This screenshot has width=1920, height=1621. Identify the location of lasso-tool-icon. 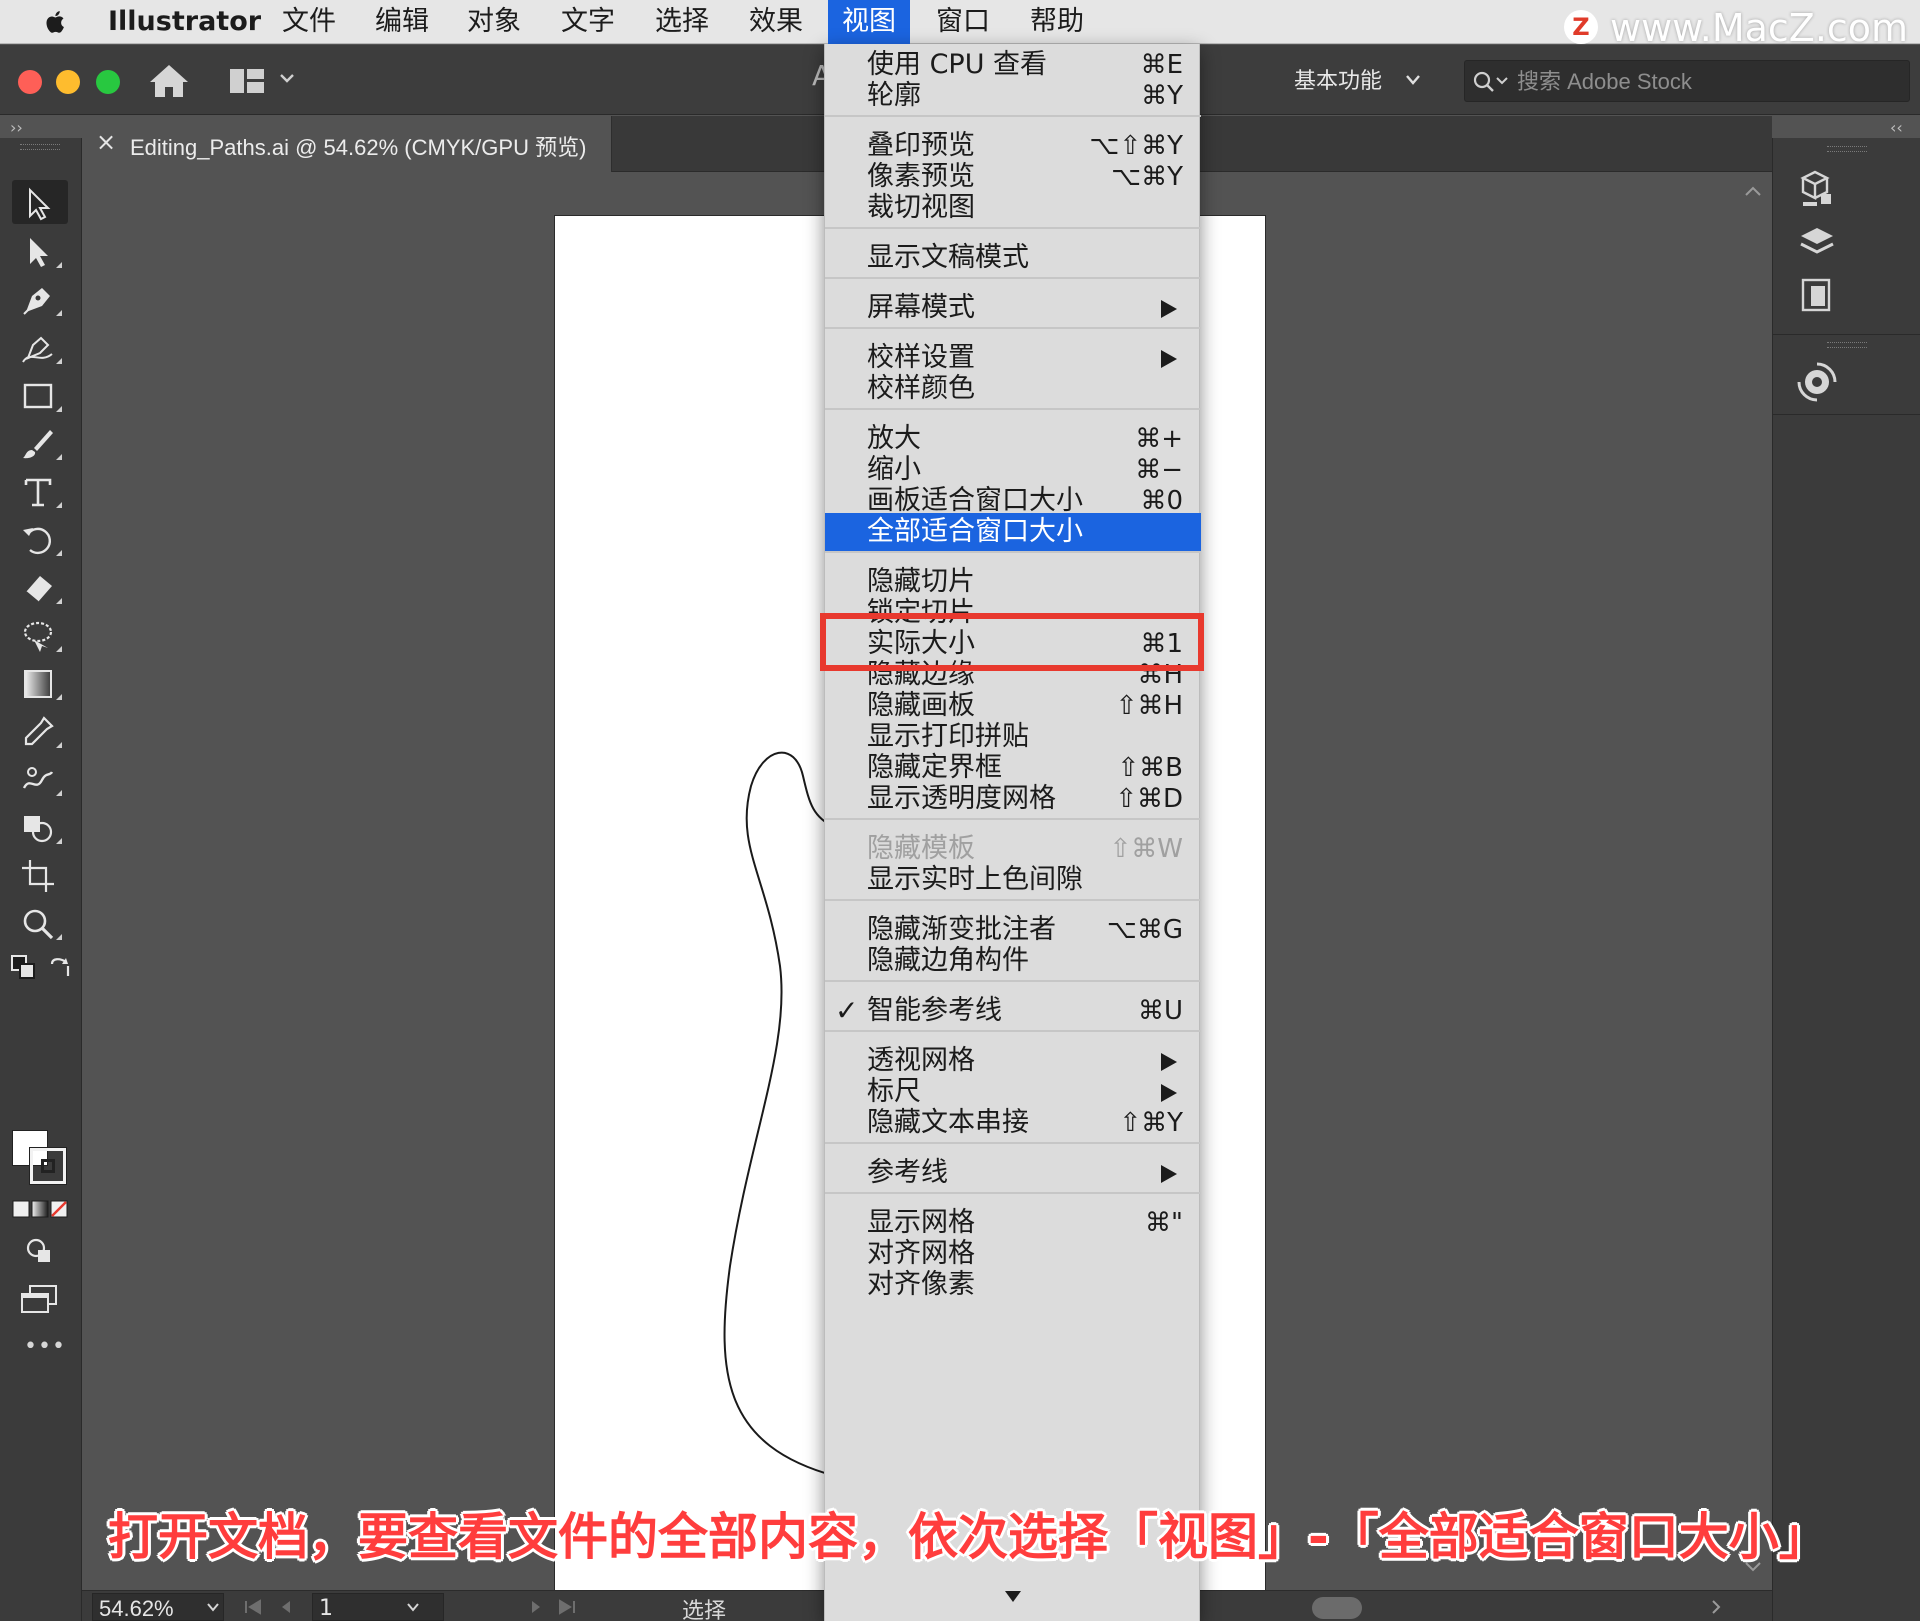
(38, 636).